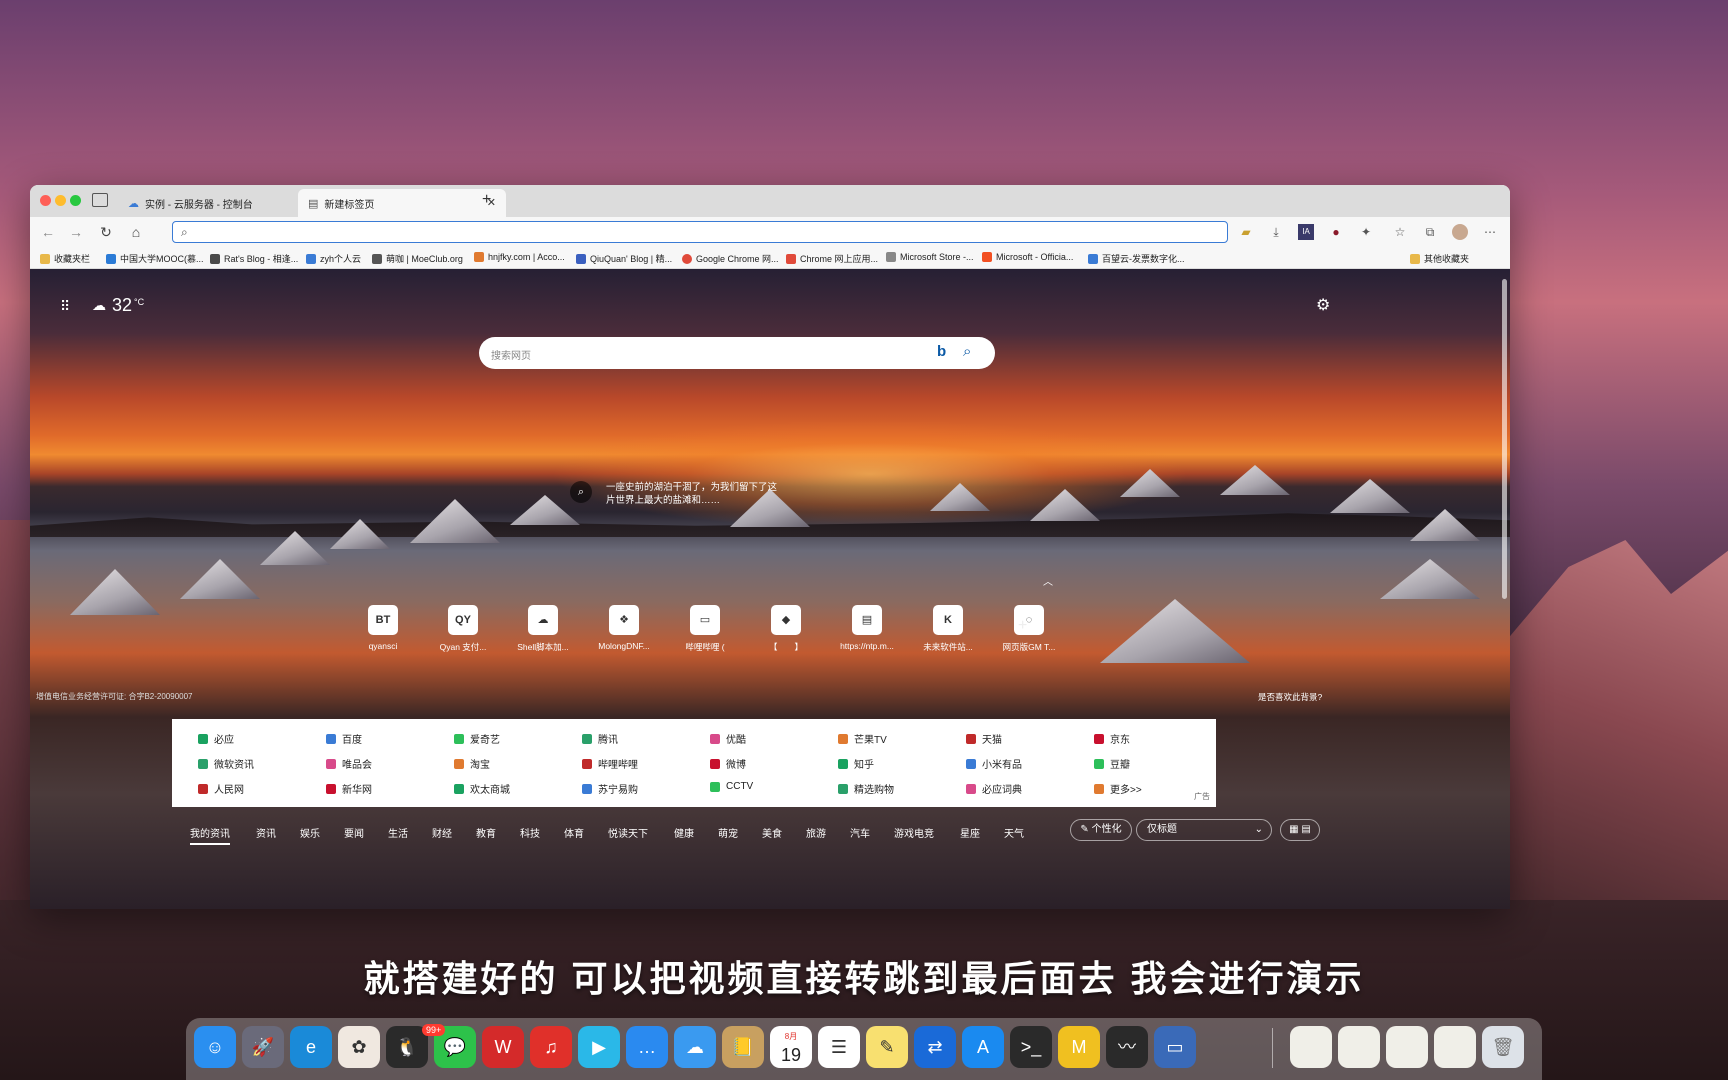 The height and width of the screenshot is (1080, 1728). What do you see at coordinates (914, 832) in the screenshot?
I see `feed-tab: 游戏电竞` at bounding box center [914, 832].